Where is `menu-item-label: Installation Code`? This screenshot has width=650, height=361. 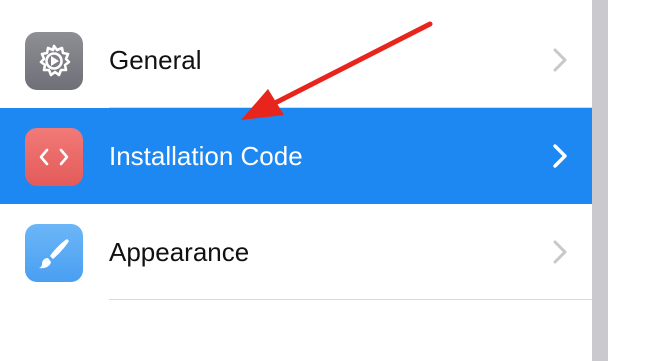
menu-item-label: Installation Code is located at coordinates (206, 155).